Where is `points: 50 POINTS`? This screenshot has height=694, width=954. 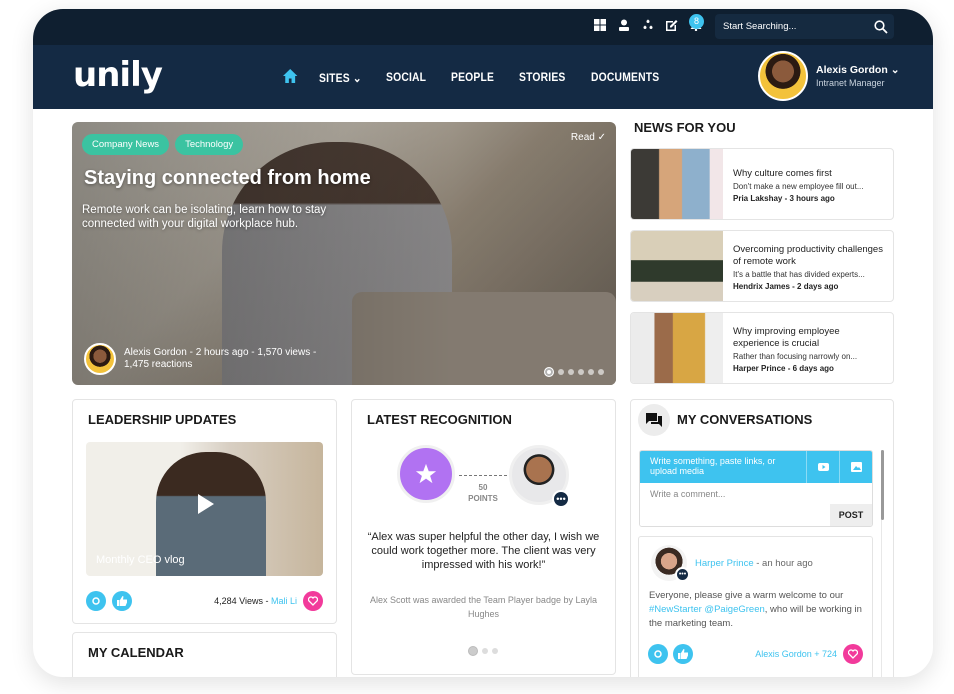 points: 50 POINTS is located at coordinates (483, 493).